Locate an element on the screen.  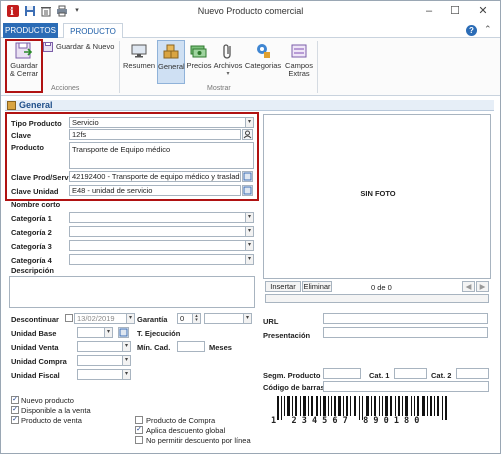
new-product-label: Nuevo producto is located at coordinates (47, 400).